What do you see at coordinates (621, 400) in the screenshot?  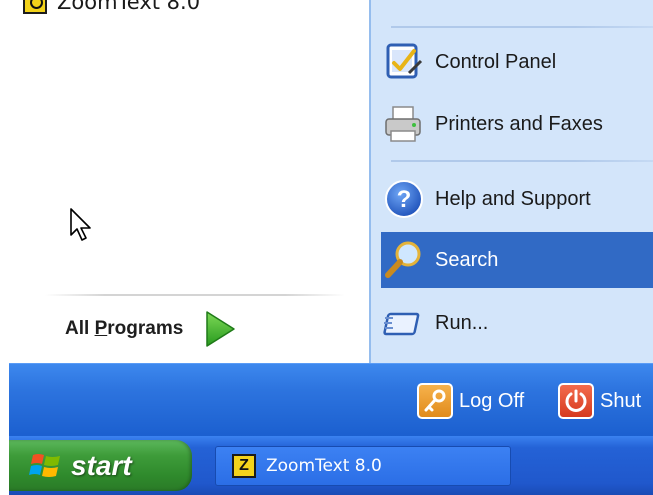 I see `shut-down-label: Shut` at bounding box center [621, 400].